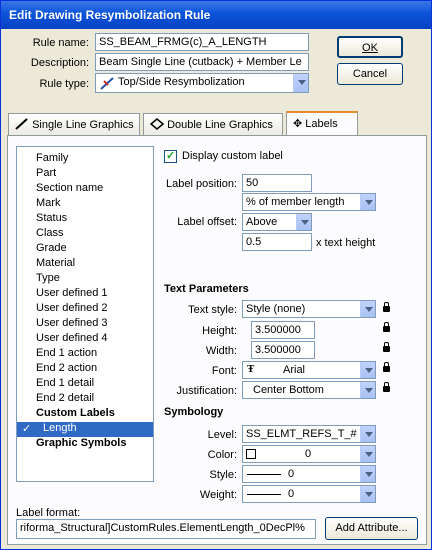  Describe the element at coordinates (64, 84) in the screenshot. I see `rule-type-label: Rule type:` at that location.